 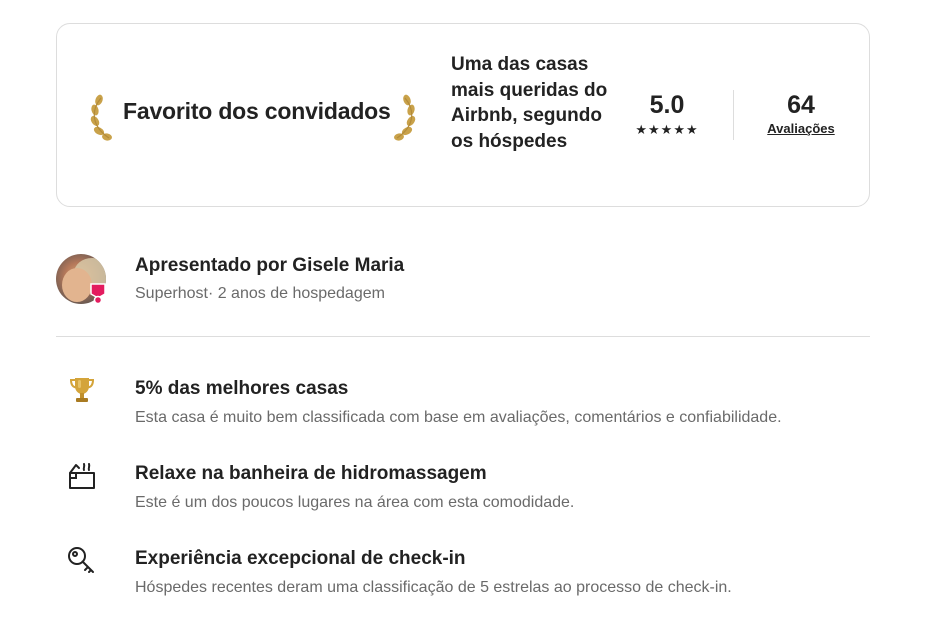 I want to click on laurel-left-icon, so click(x=101, y=117).